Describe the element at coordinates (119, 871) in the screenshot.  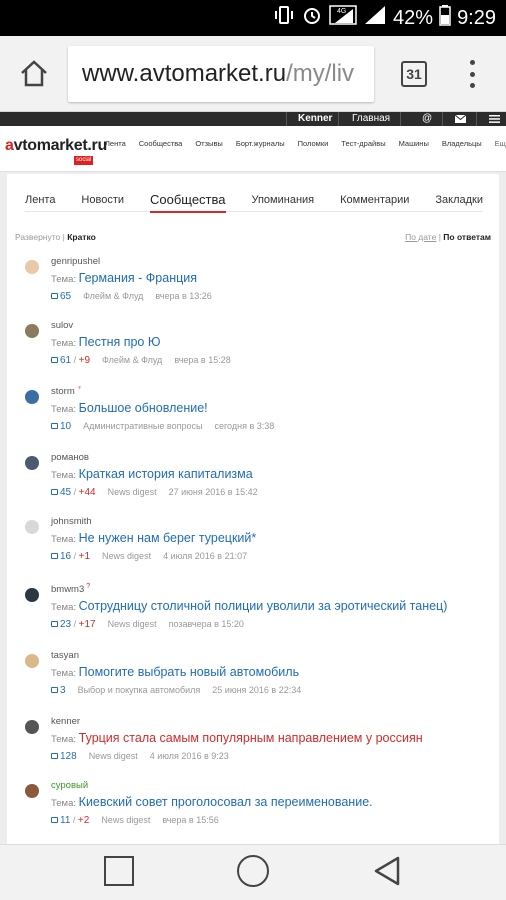
I see `recents-button` at that location.